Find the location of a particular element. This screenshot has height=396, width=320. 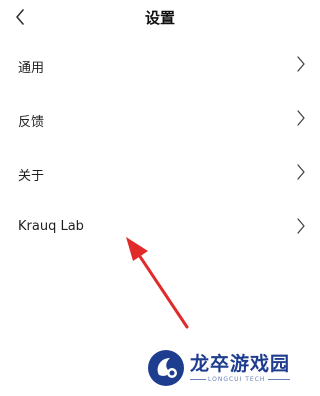

watermark-logo: 龙卒游戏园 LONGCUI TECH is located at coordinates (231, 370).